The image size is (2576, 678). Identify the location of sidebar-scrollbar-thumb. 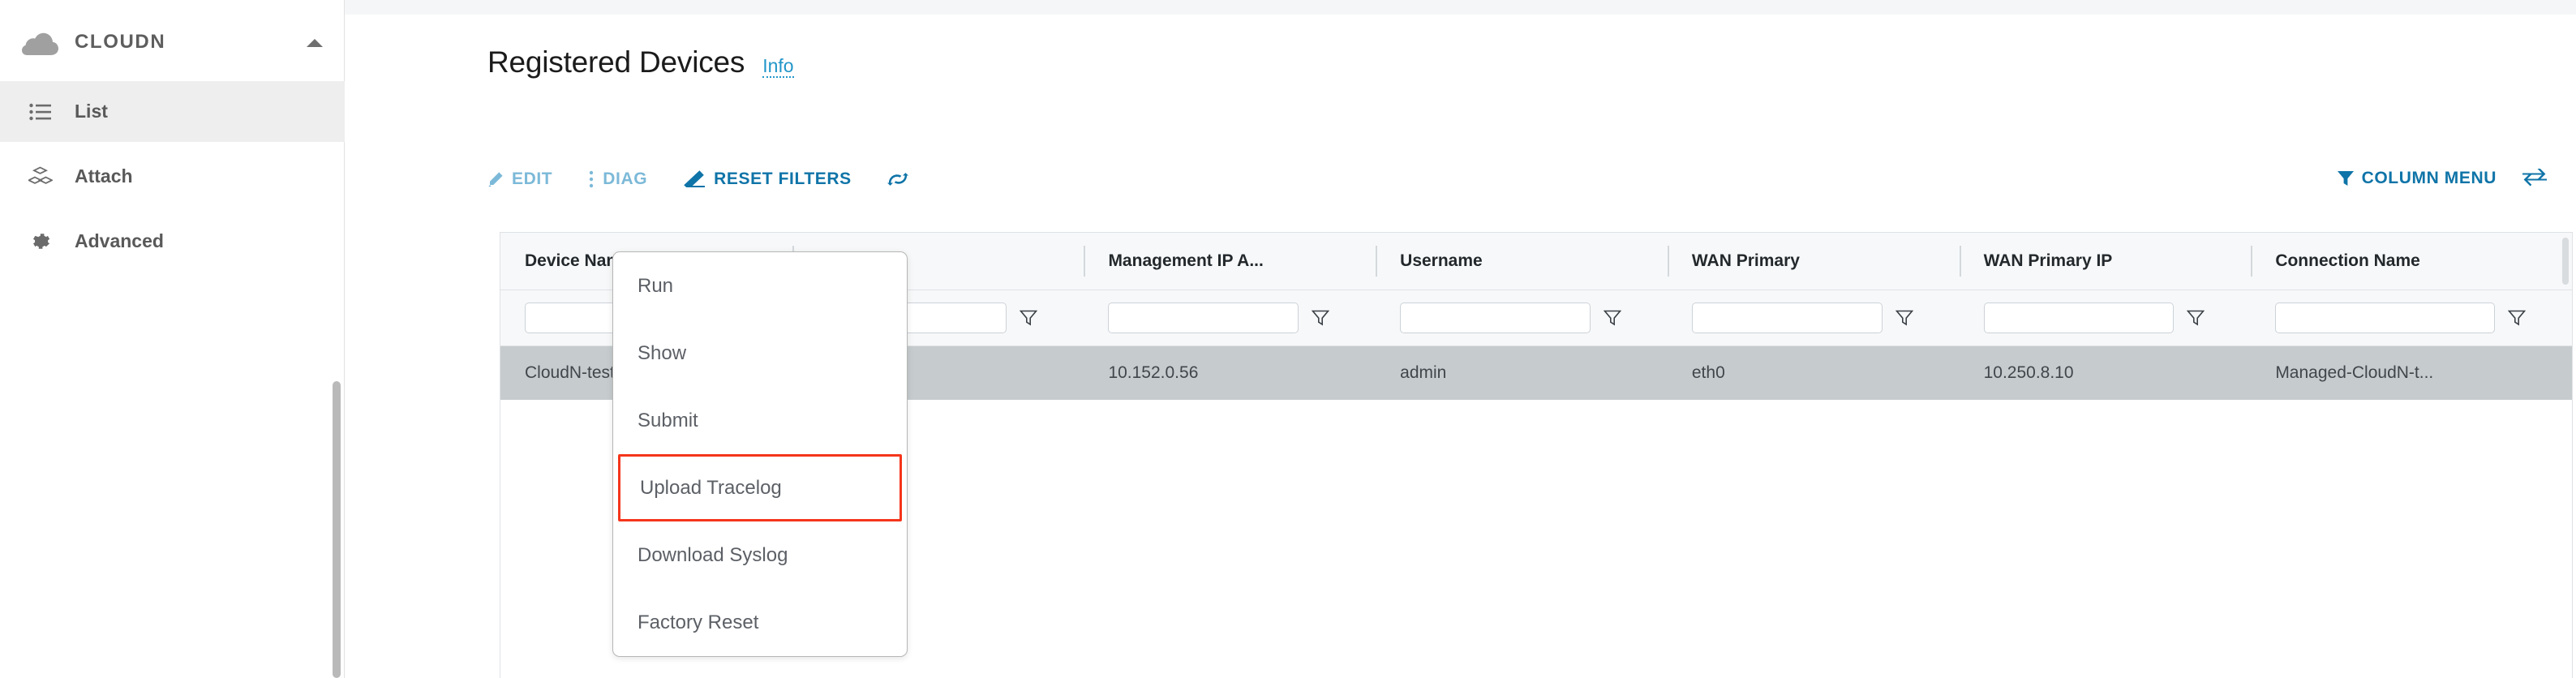
(337, 529).